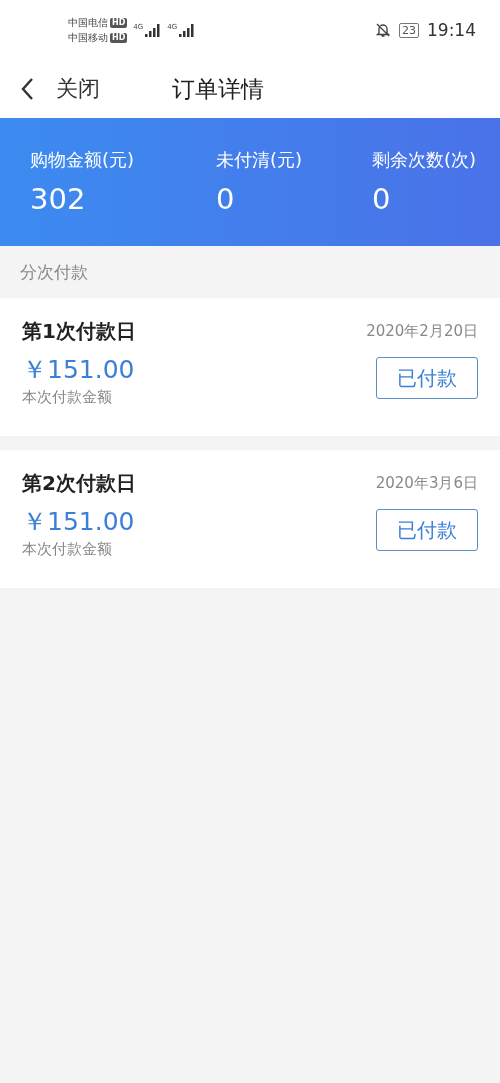  I want to click on carrier-name: 中国移动, so click(88, 37).